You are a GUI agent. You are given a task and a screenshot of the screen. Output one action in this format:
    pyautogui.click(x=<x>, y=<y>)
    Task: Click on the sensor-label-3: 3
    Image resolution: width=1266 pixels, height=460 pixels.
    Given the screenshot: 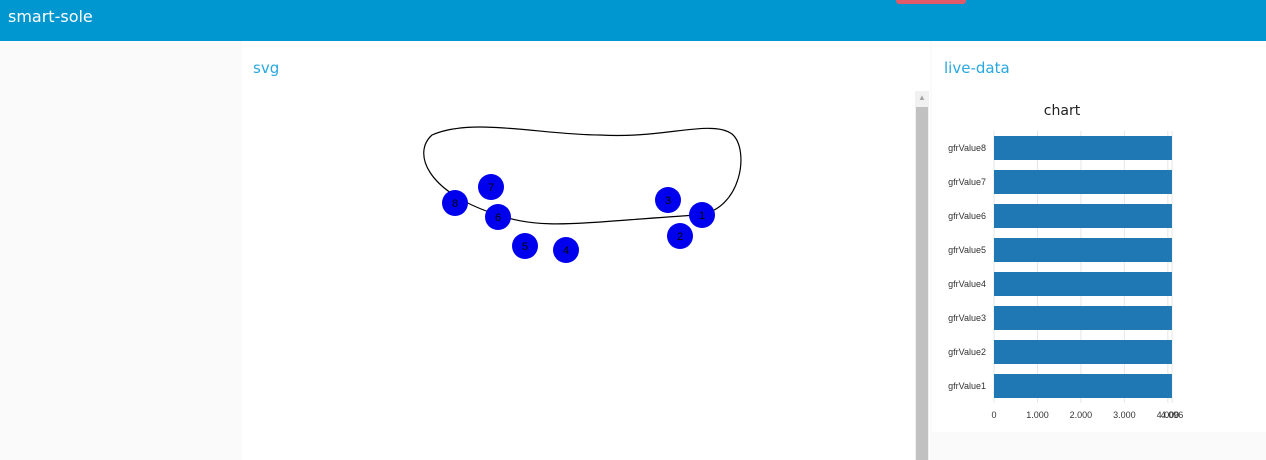 What is the action you would take?
    pyautogui.click(x=668, y=201)
    